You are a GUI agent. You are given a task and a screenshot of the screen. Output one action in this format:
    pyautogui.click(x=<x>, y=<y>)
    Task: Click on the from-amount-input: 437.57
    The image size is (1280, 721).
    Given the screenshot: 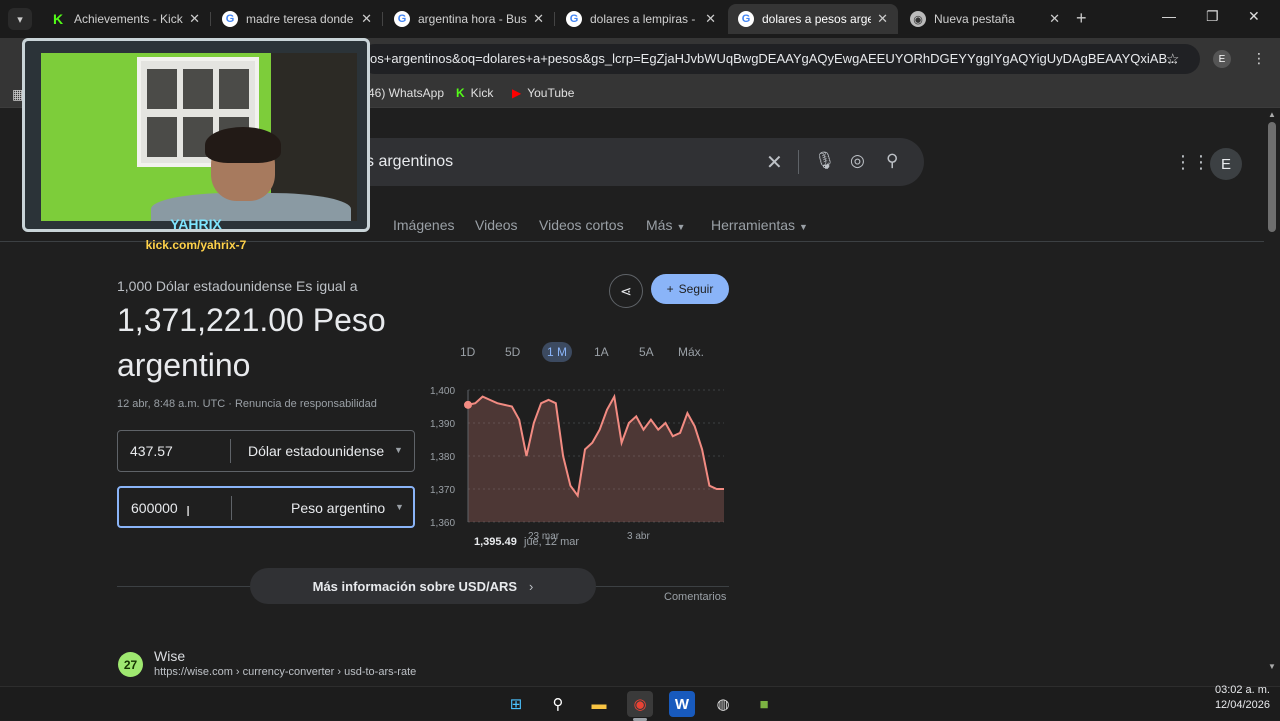 What is the action you would take?
    pyautogui.click(x=151, y=451)
    